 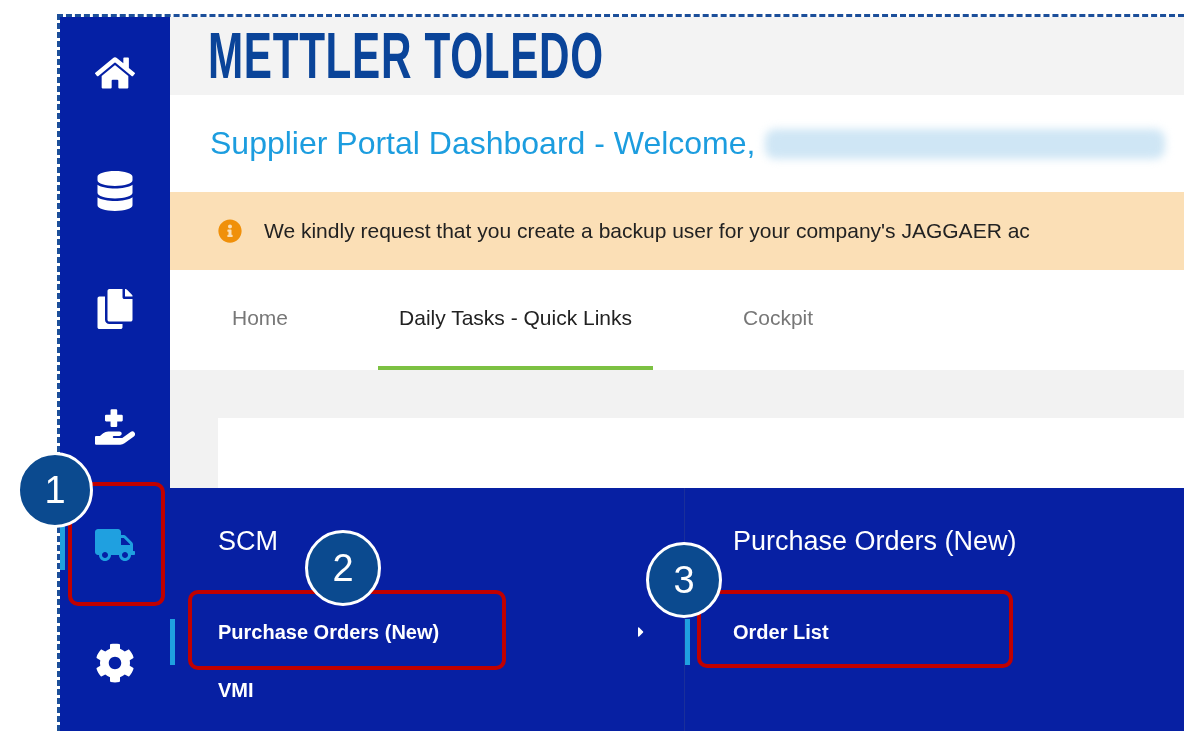 I want to click on logo: METTLER TOLEDO, so click(x=406, y=56).